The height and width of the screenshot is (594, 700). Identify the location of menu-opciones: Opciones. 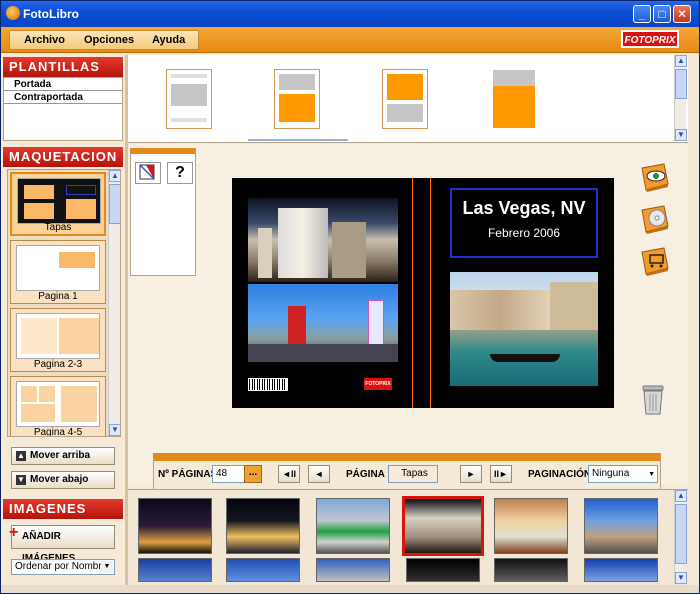
(109, 40).